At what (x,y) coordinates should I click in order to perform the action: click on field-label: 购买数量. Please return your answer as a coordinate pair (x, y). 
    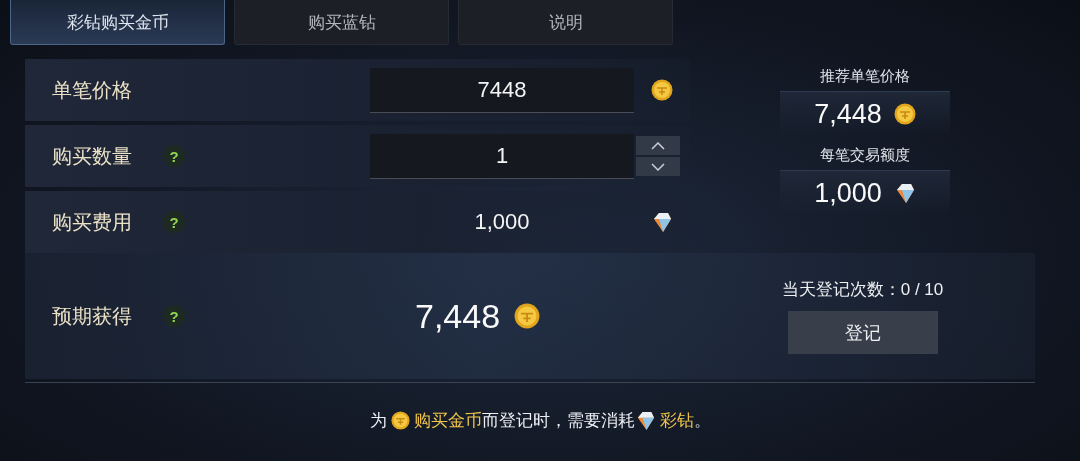
    Looking at the image, I should click on (92, 156).